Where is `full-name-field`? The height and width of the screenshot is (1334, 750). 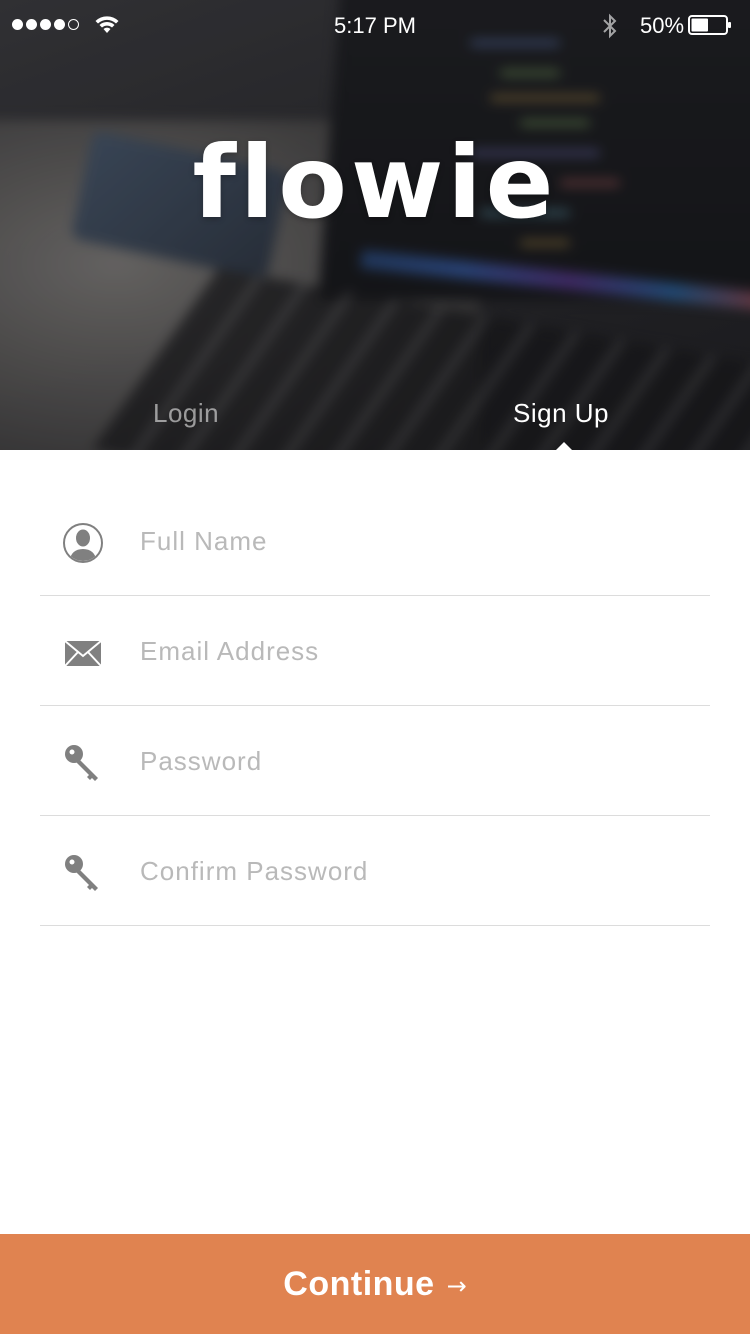 full-name-field is located at coordinates (420, 541).